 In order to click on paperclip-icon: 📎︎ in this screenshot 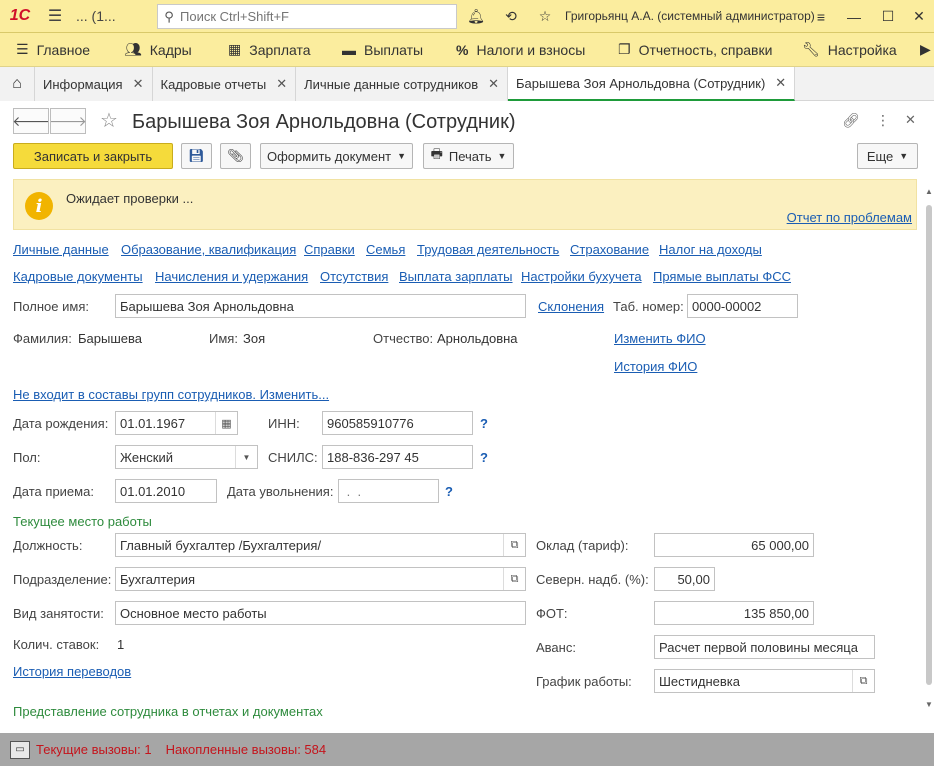, I will do `click(235, 155)`.